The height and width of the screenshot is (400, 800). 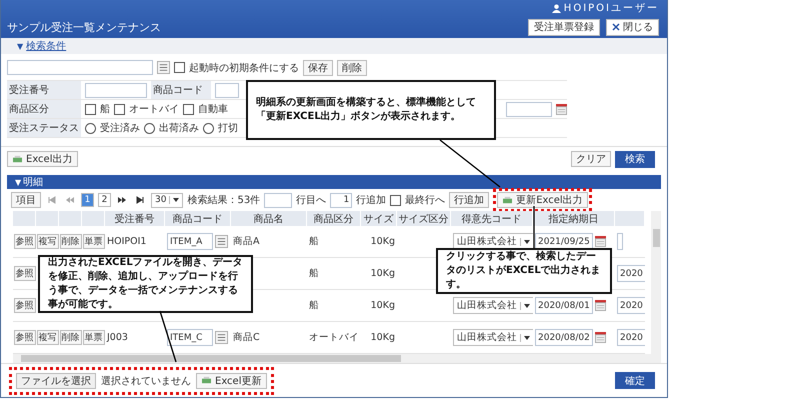 What do you see at coordinates (223, 200) in the screenshot?
I see `result-count: 検索結果：53件` at bounding box center [223, 200].